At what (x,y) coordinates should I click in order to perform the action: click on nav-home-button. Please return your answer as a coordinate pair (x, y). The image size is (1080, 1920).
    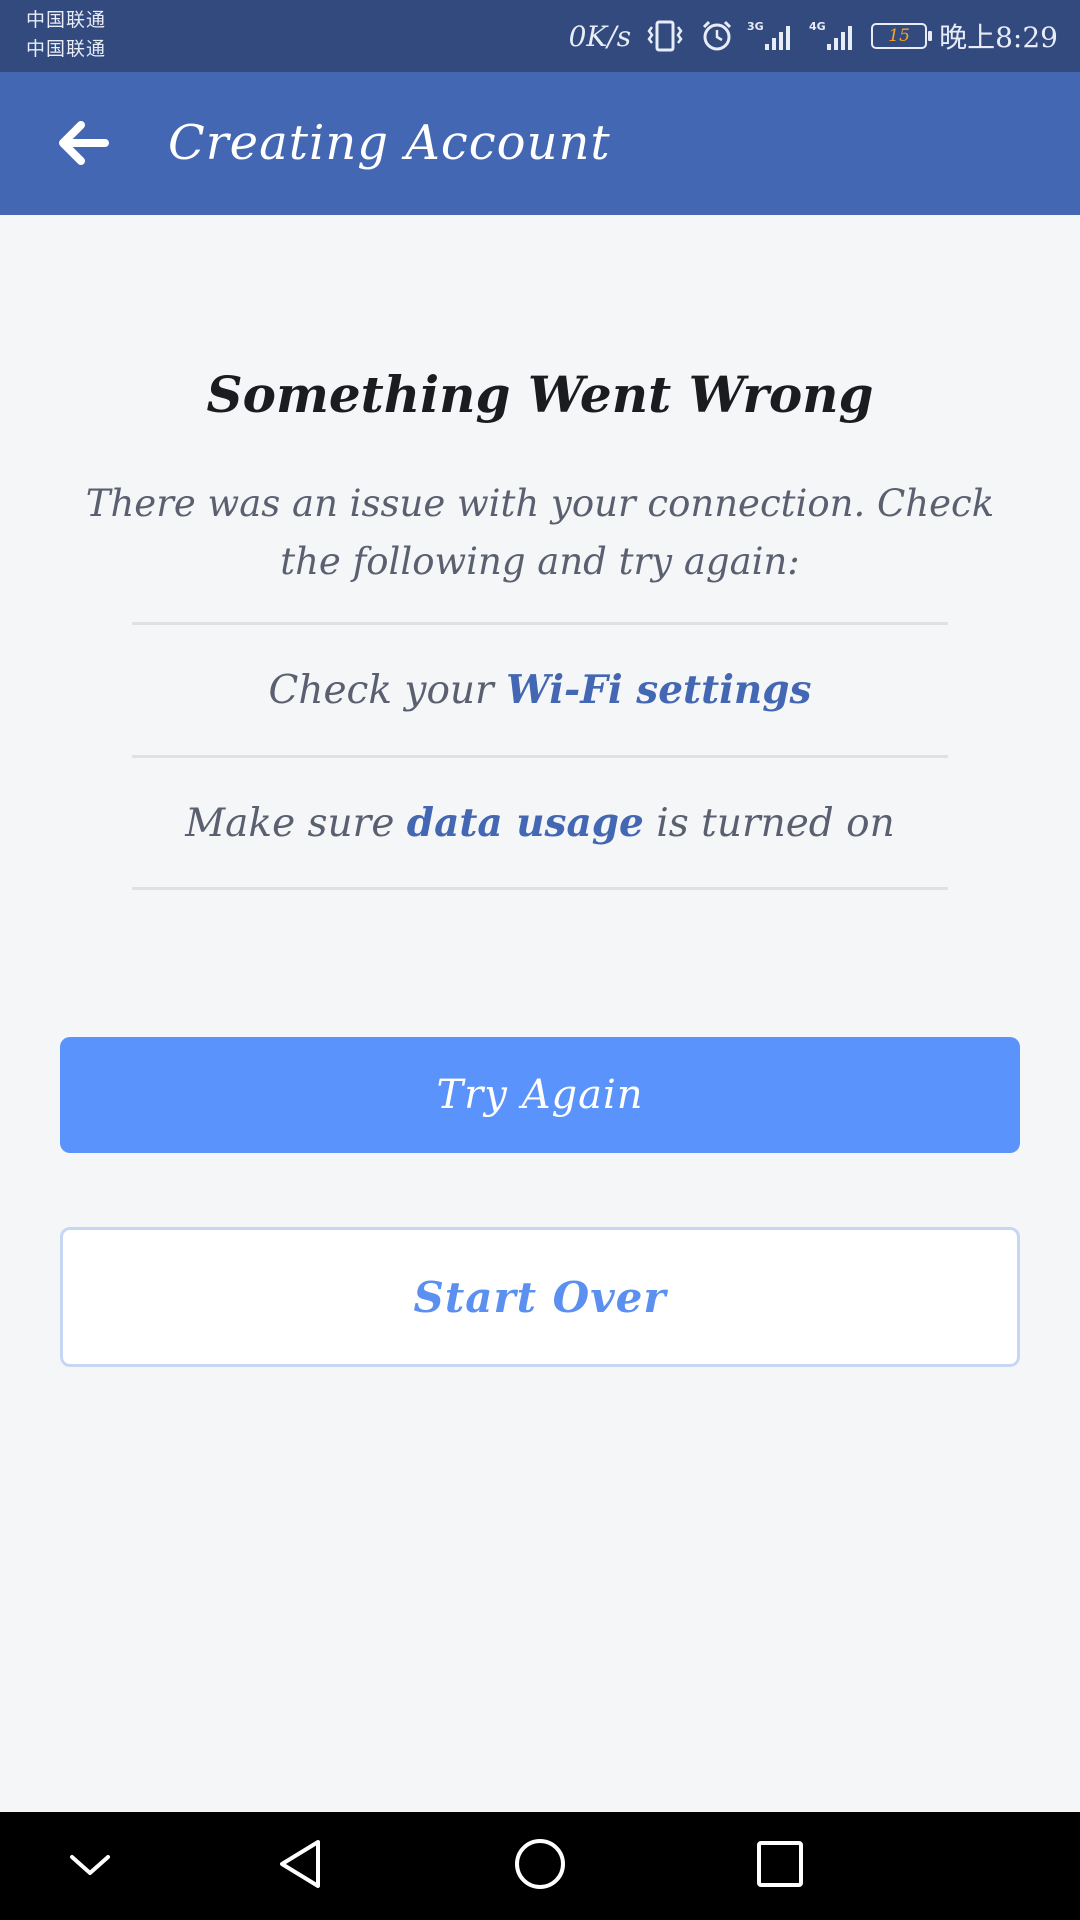
    Looking at the image, I should click on (540, 1866).